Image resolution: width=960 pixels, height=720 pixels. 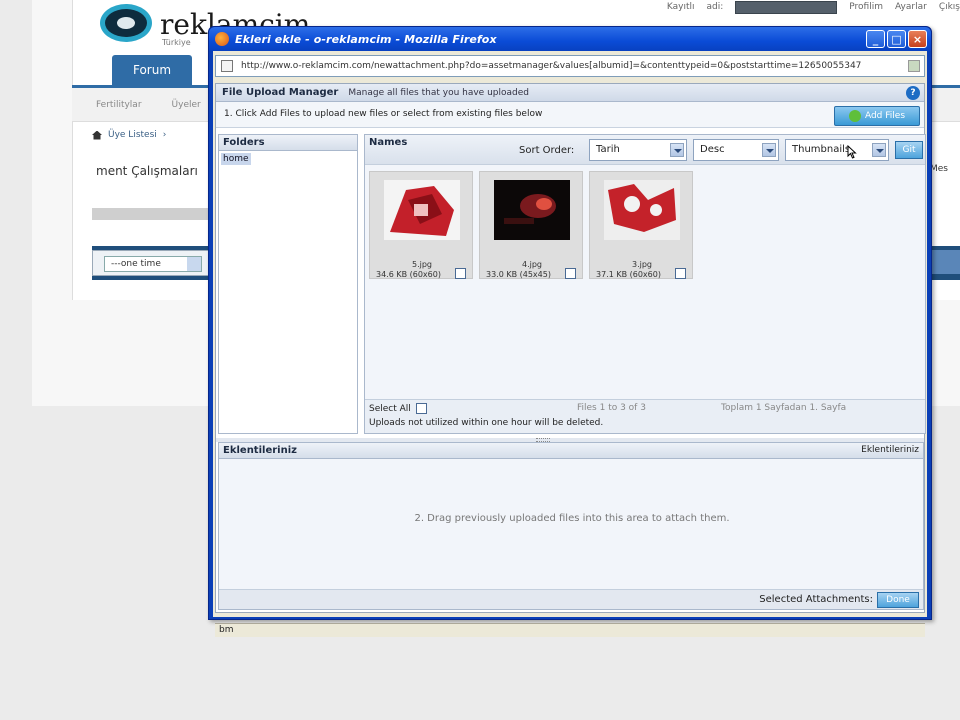 I want to click on site-logo, so click(x=128, y=25).